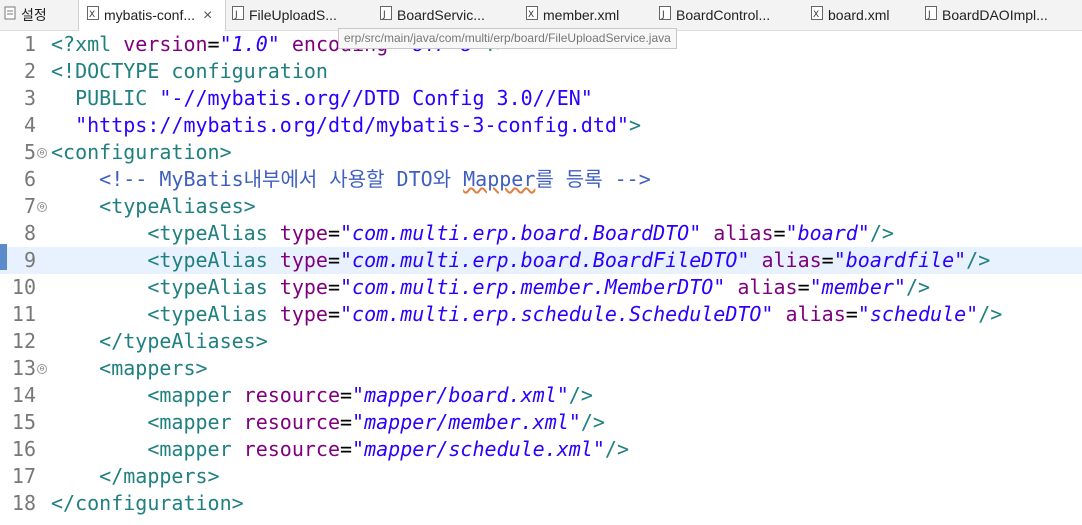 Image resolution: width=1082 pixels, height=525 pixels. I want to click on line-number: 17, so click(23, 476).